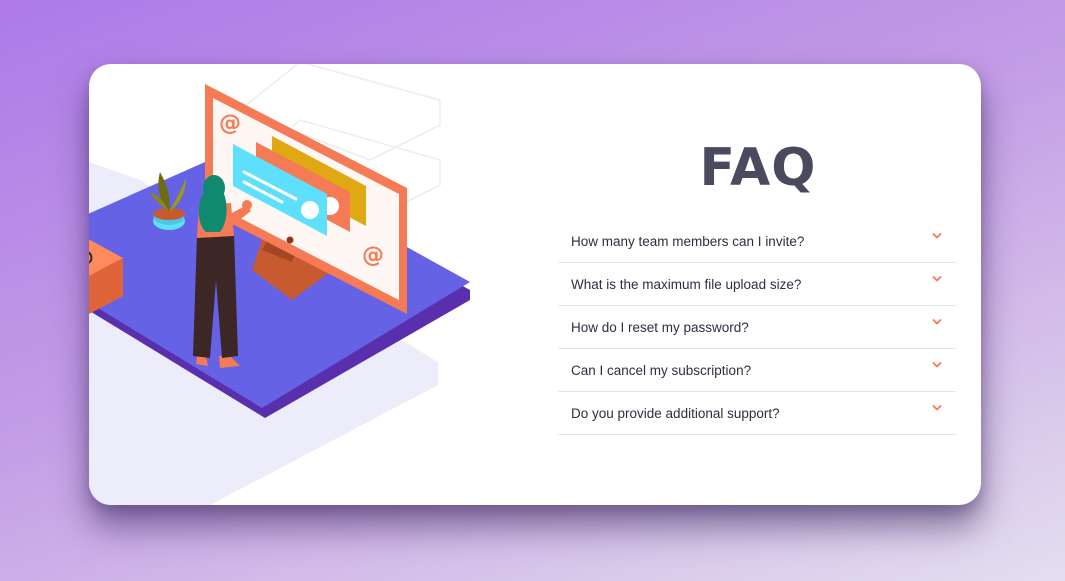 This screenshot has height=581, width=1065. Describe the element at coordinates (686, 284) in the screenshot. I see `faq-question: What is the maximum file upload size?` at that location.